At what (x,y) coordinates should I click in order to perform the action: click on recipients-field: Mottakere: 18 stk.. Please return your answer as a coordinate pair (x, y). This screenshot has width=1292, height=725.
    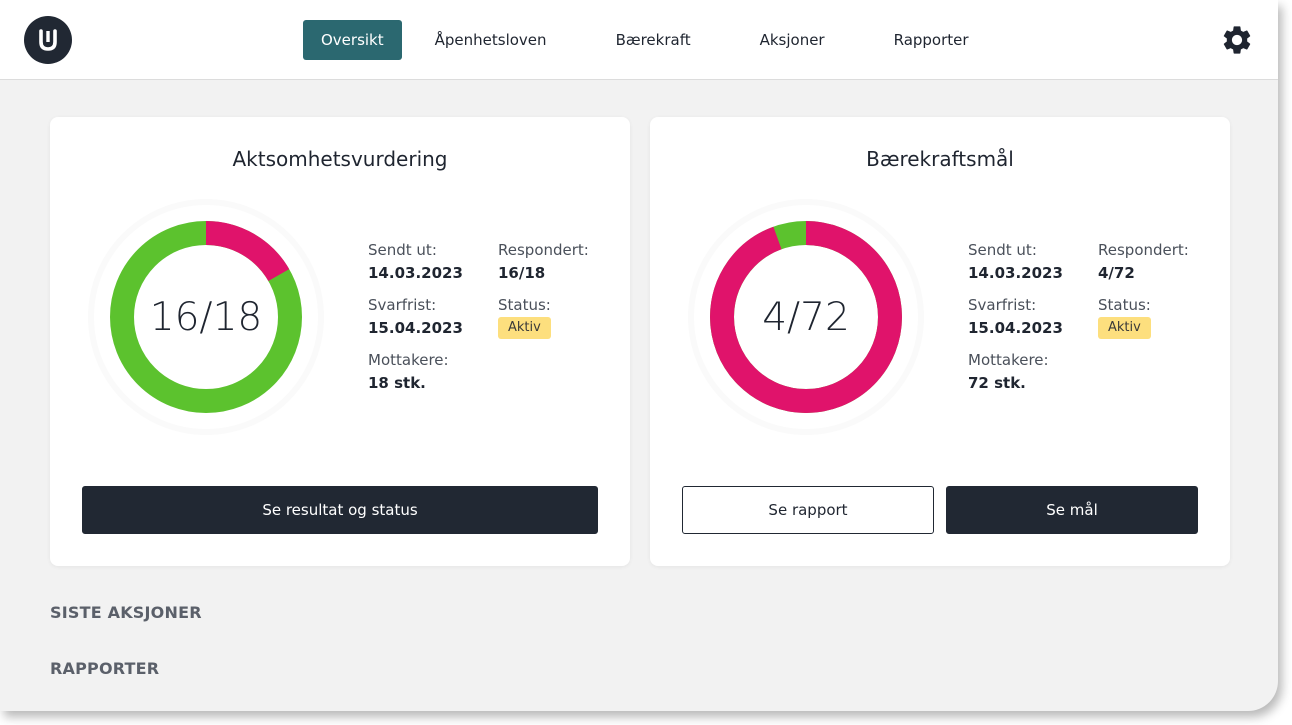
    Looking at the image, I should click on (433, 372).